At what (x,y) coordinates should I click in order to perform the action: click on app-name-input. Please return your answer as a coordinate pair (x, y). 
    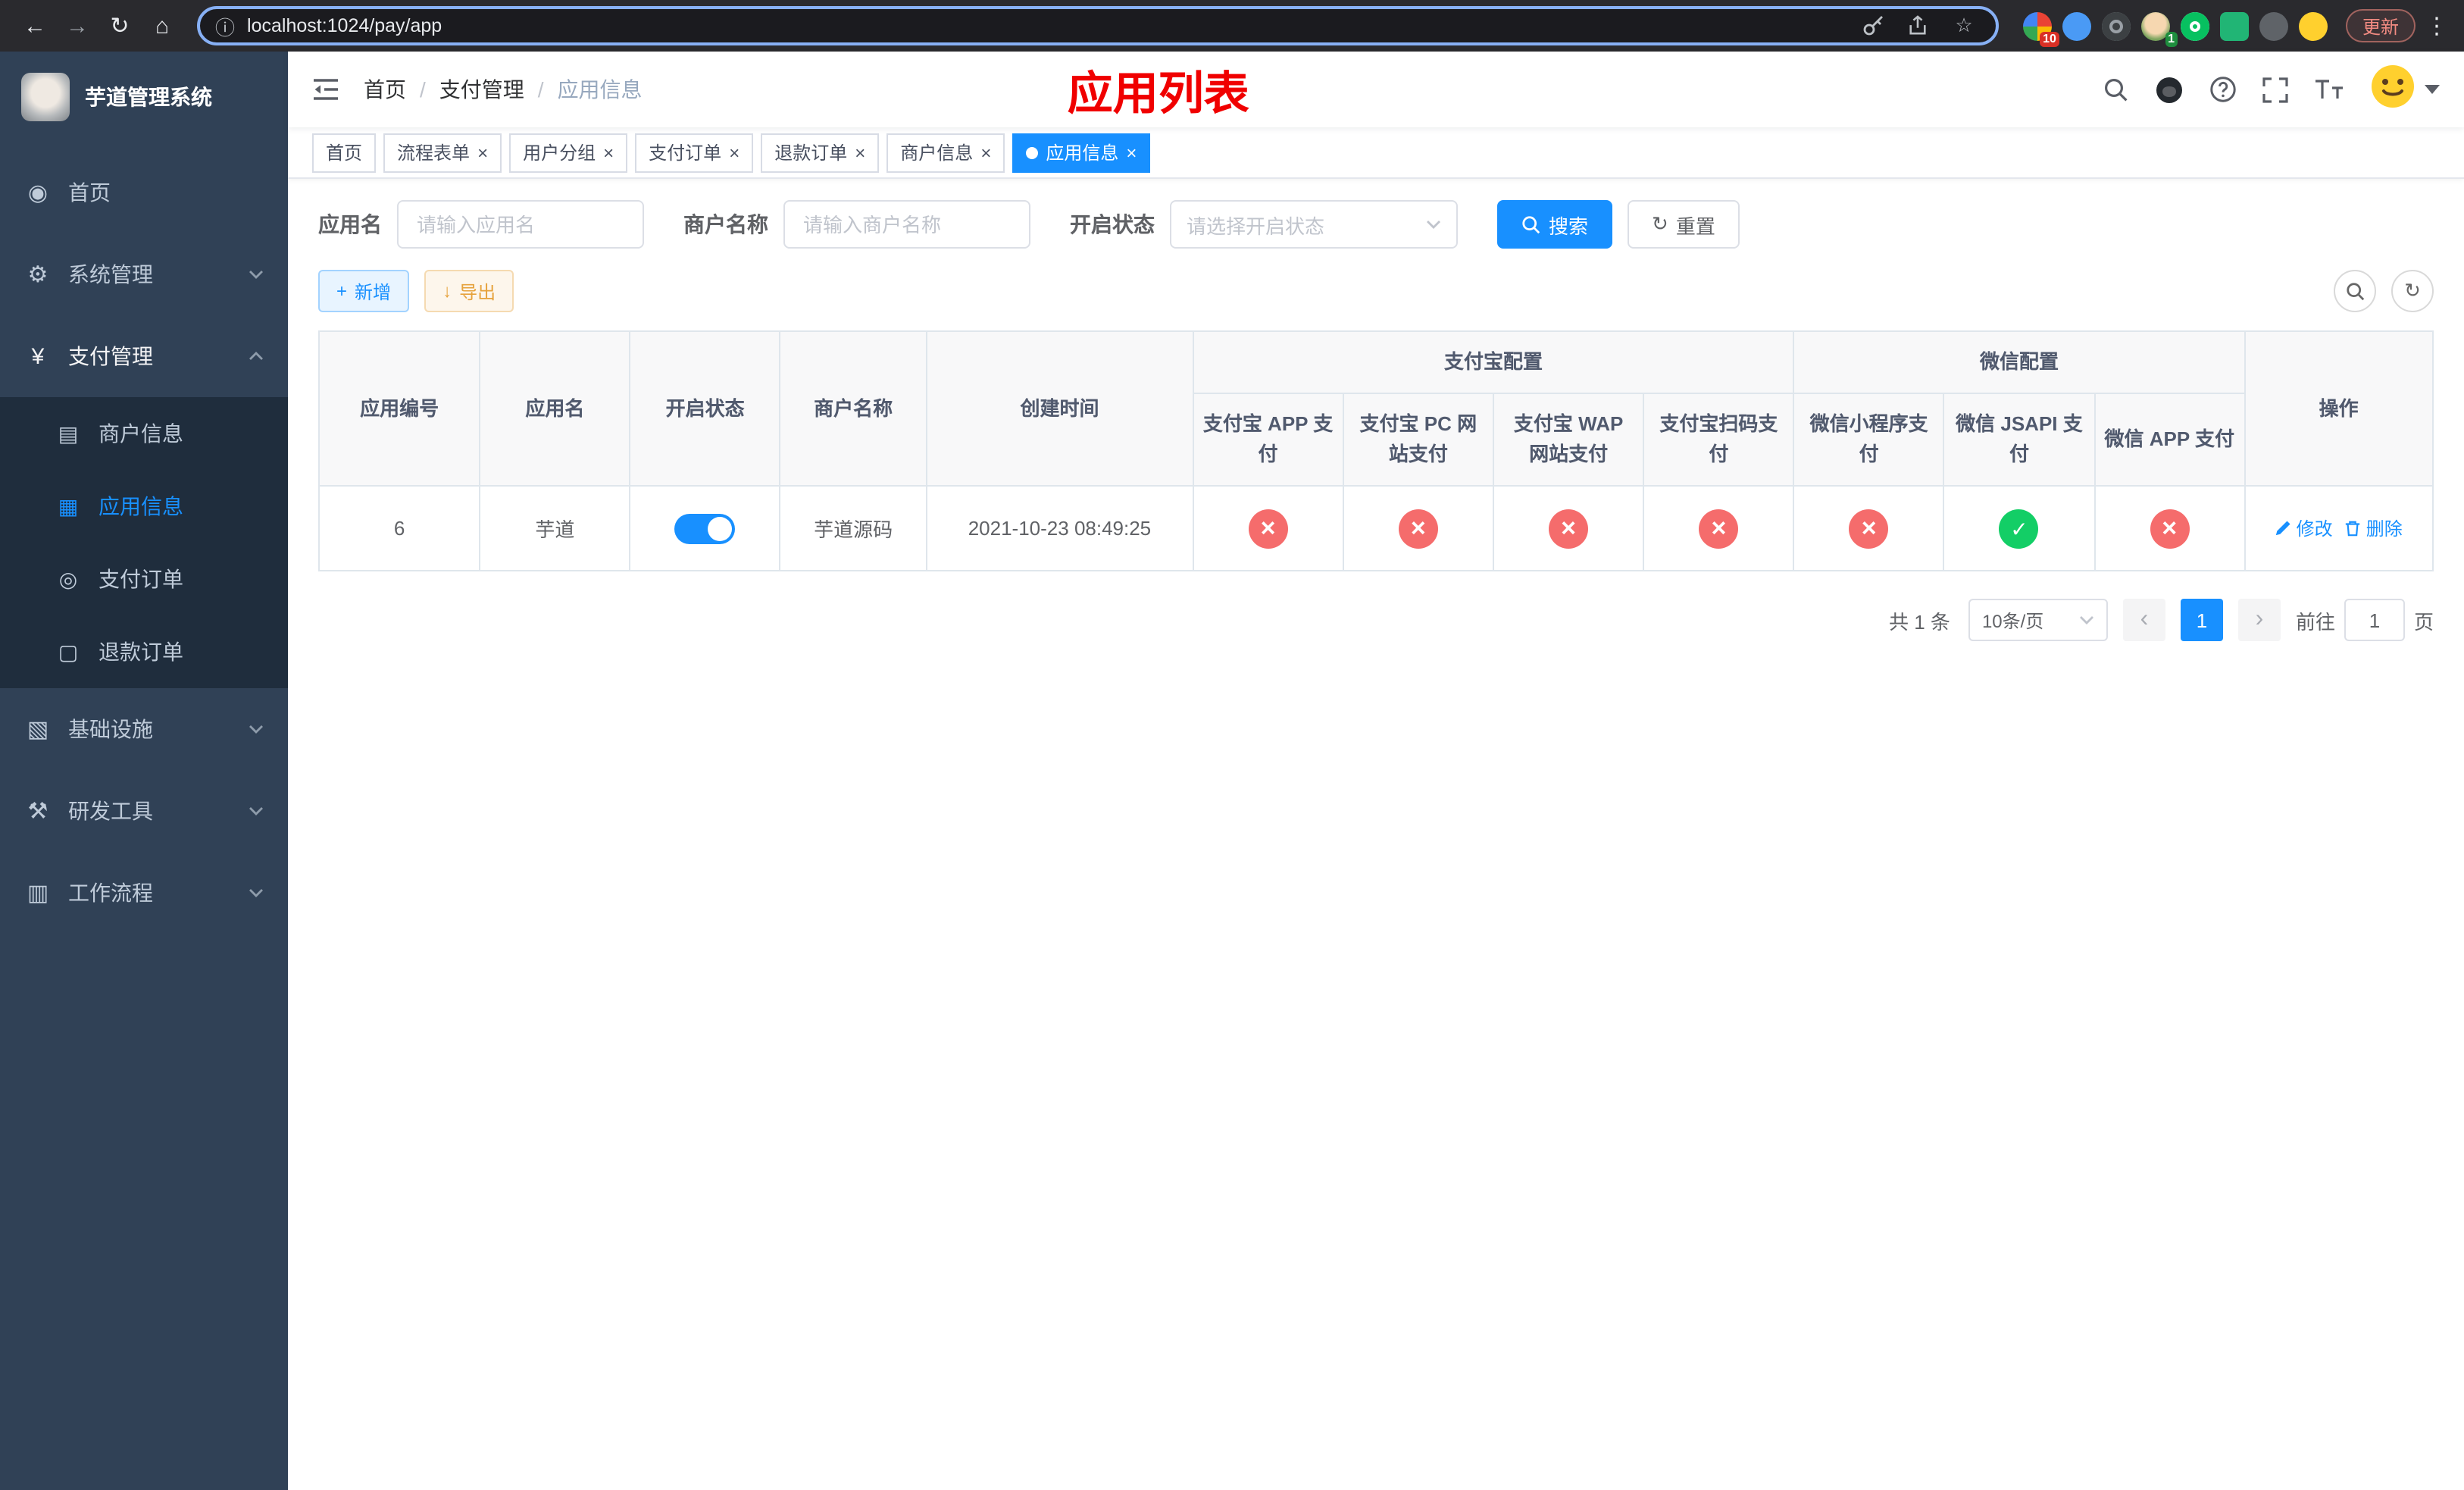
    Looking at the image, I should click on (520, 224).